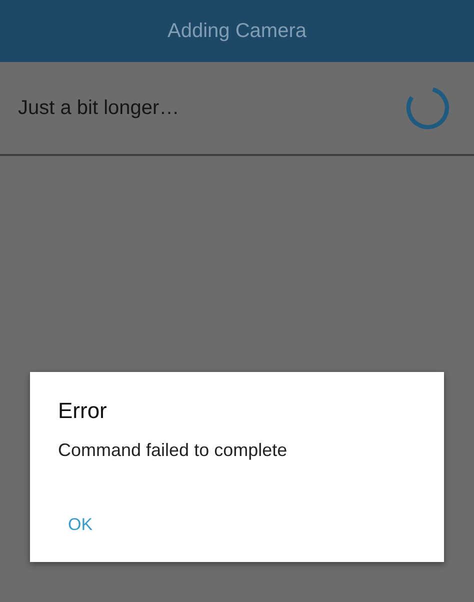  I want to click on app-title: Adding Camera, so click(237, 31).